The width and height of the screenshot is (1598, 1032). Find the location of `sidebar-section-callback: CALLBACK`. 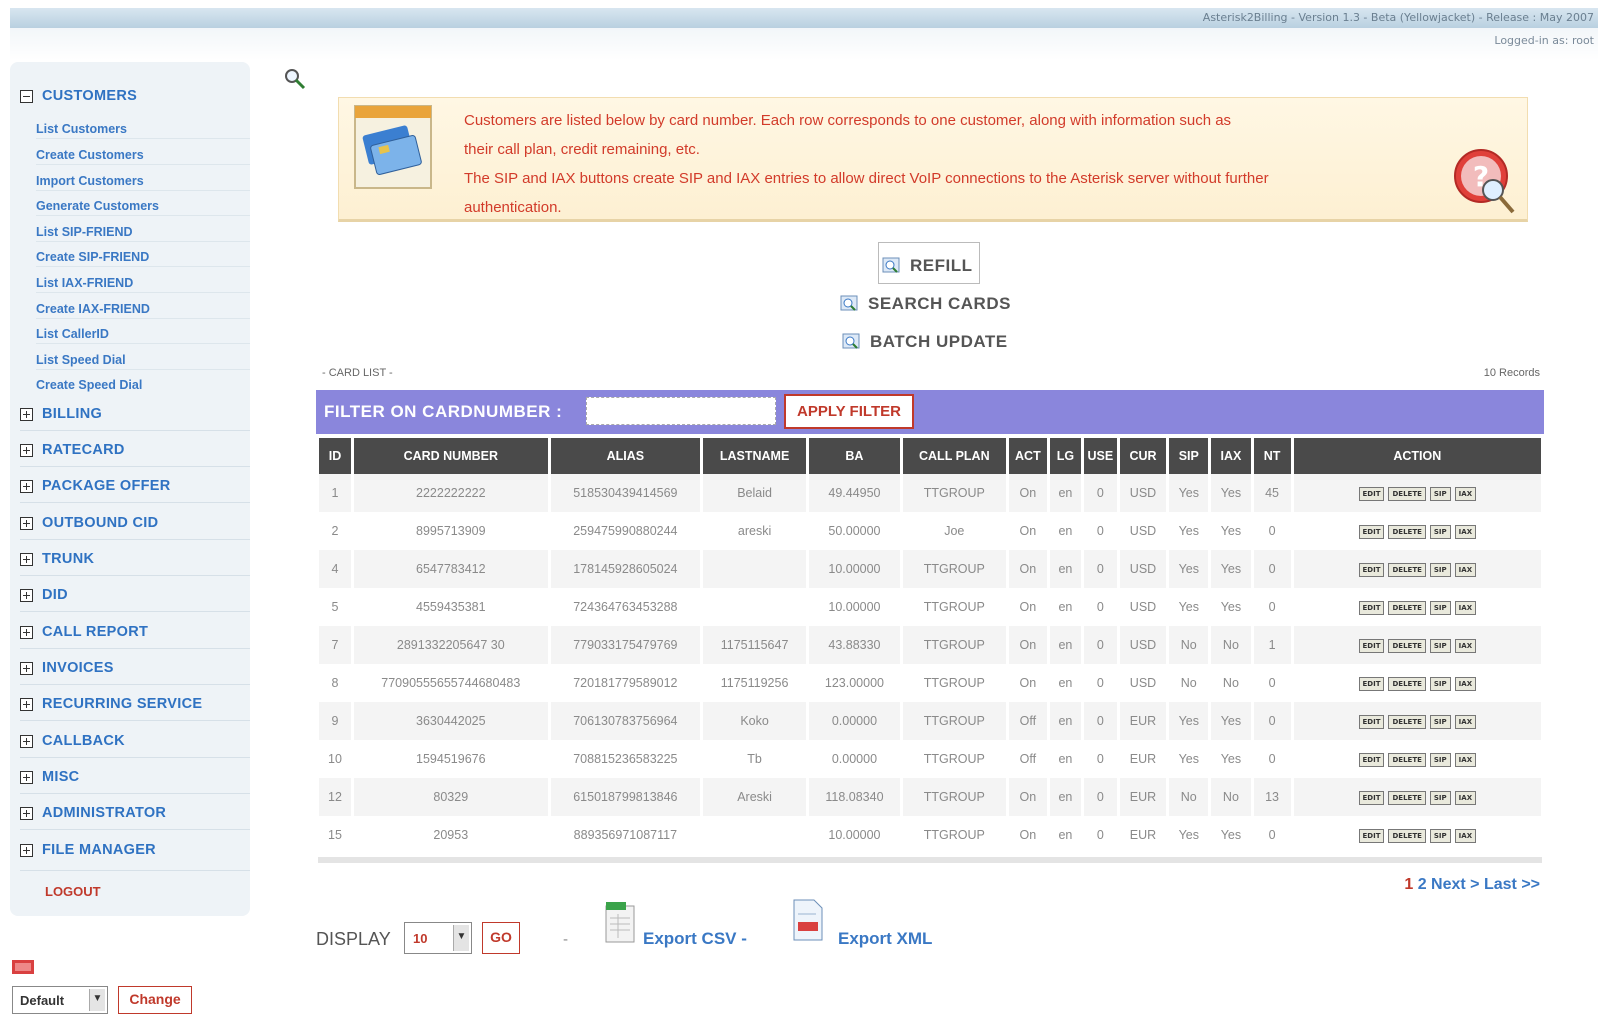

sidebar-section-callback: CALLBACK is located at coordinates (72, 741).